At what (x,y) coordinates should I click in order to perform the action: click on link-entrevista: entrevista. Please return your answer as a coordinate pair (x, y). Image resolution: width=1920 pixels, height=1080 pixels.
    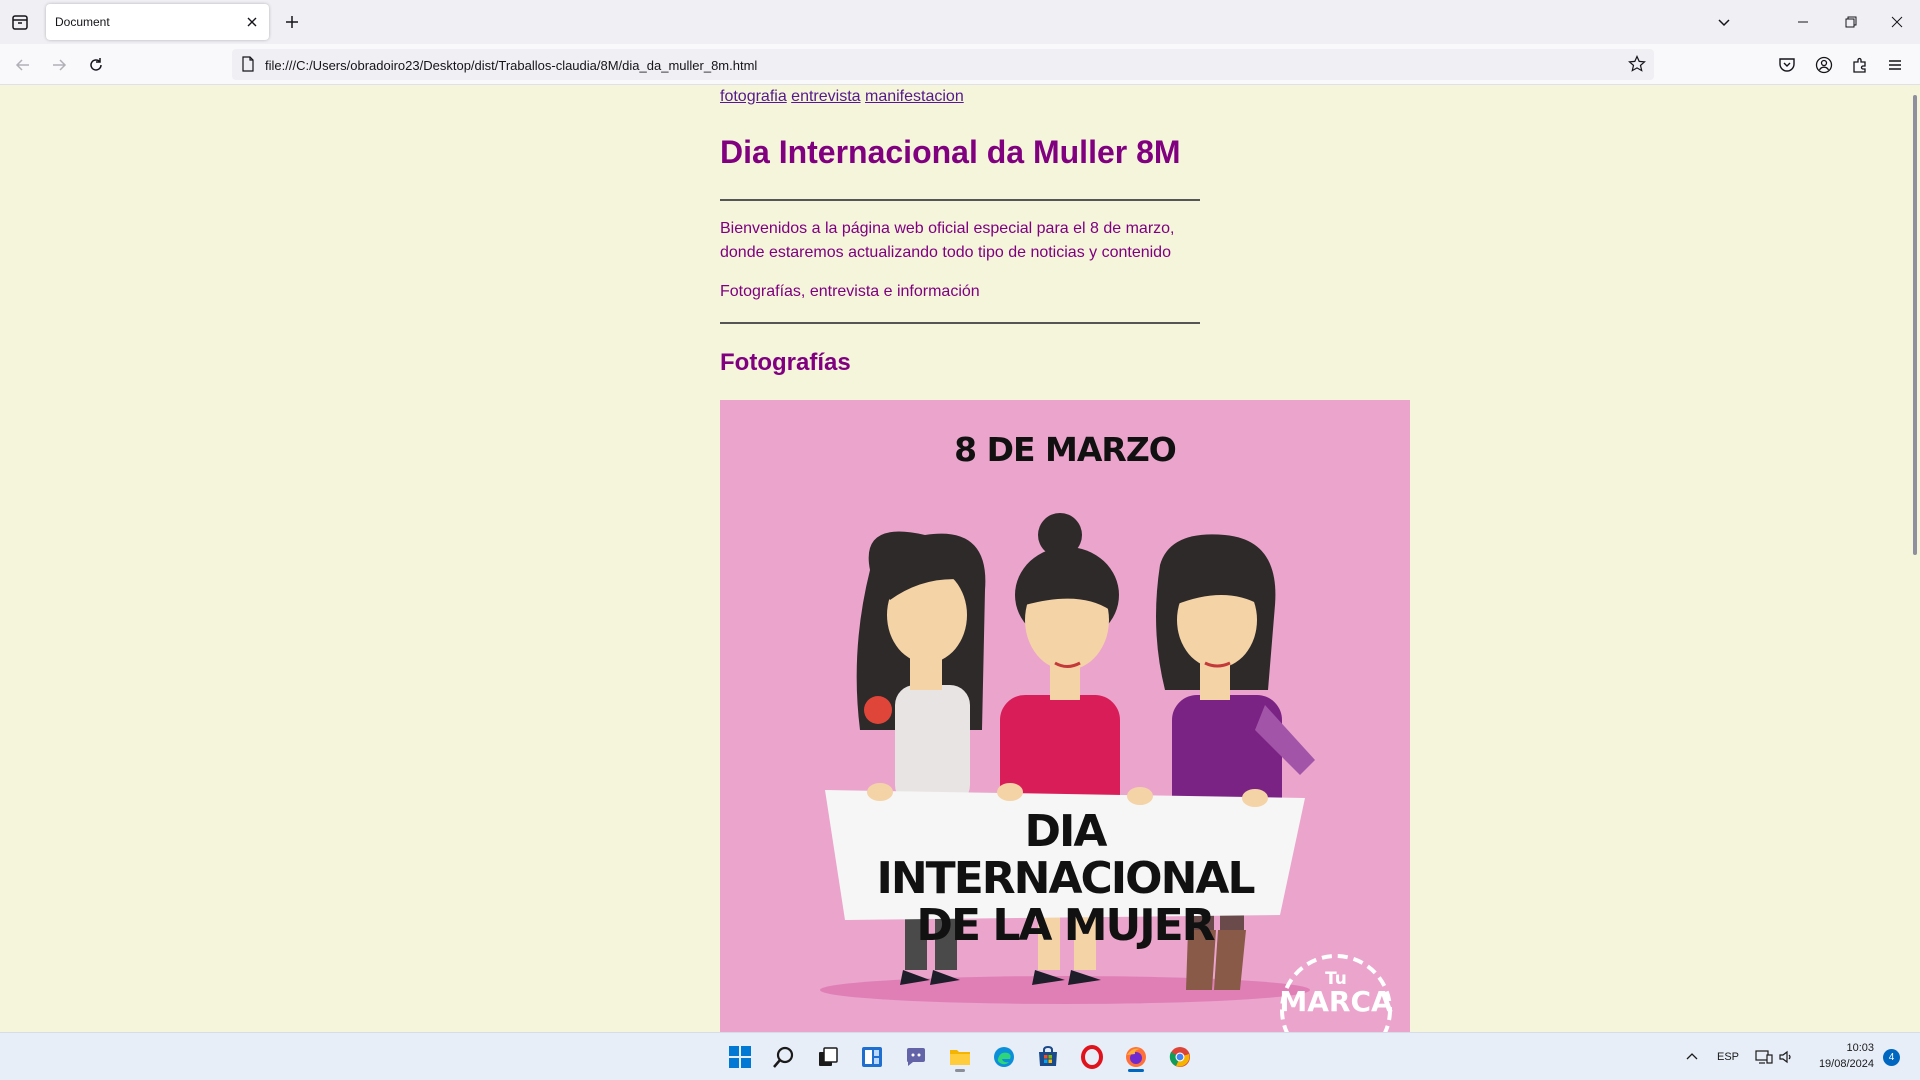
    Looking at the image, I should click on (825, 96).